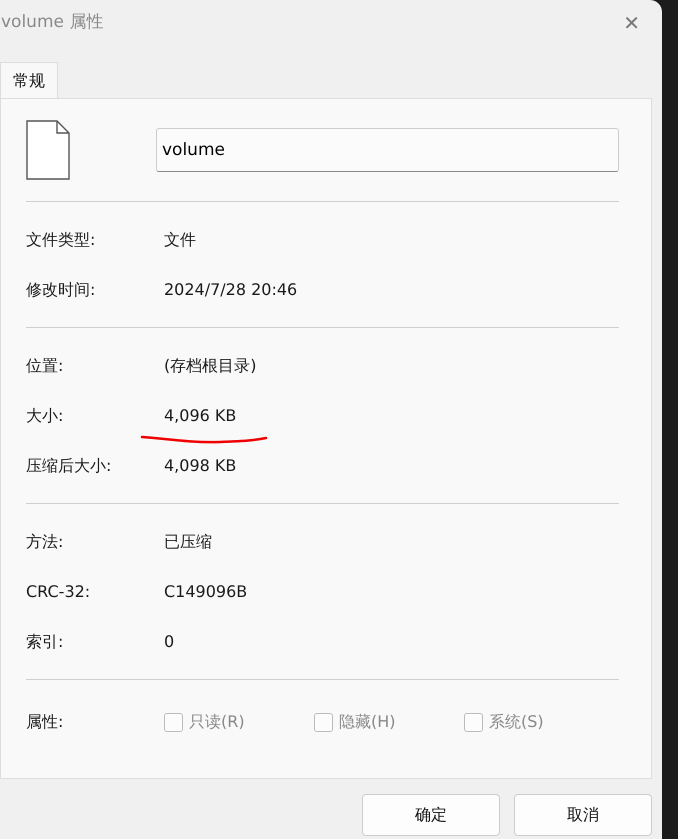 This screenshot has height=839, width=678. What do you see at coordinates (200, 416) in the screenshot?
I see `field-value: 4,096 KB` at bounding box center [200, 416].